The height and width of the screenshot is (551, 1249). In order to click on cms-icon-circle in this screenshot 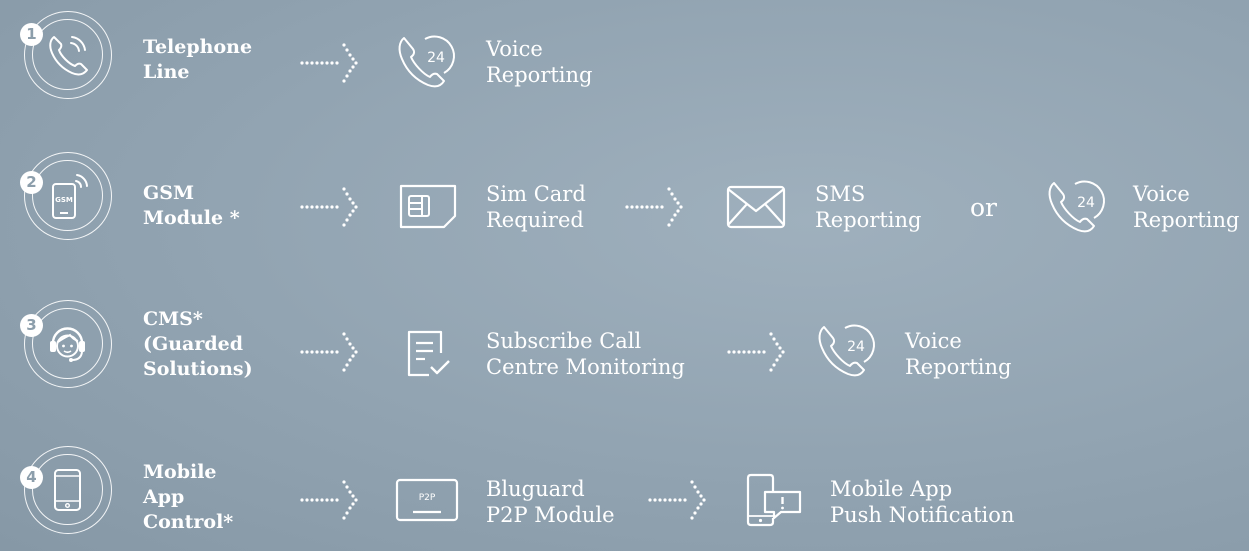, I will do `click(68, 344)`.